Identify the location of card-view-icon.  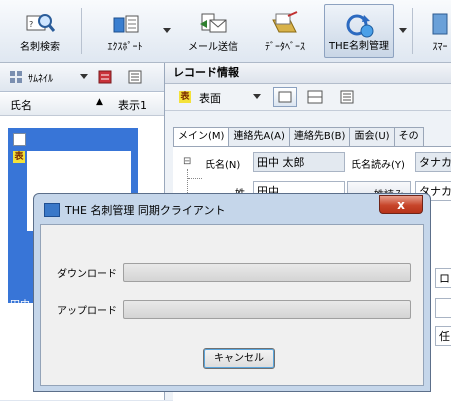
(105, 77).